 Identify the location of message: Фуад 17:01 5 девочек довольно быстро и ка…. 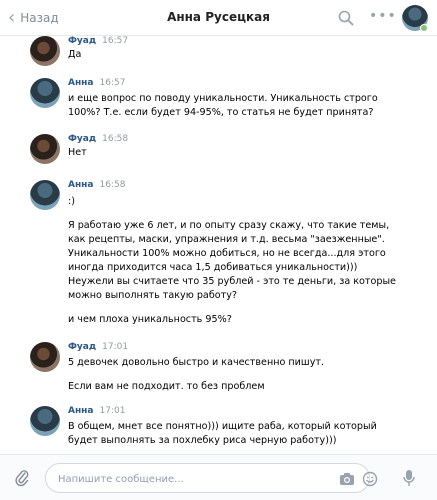
(230, 368).